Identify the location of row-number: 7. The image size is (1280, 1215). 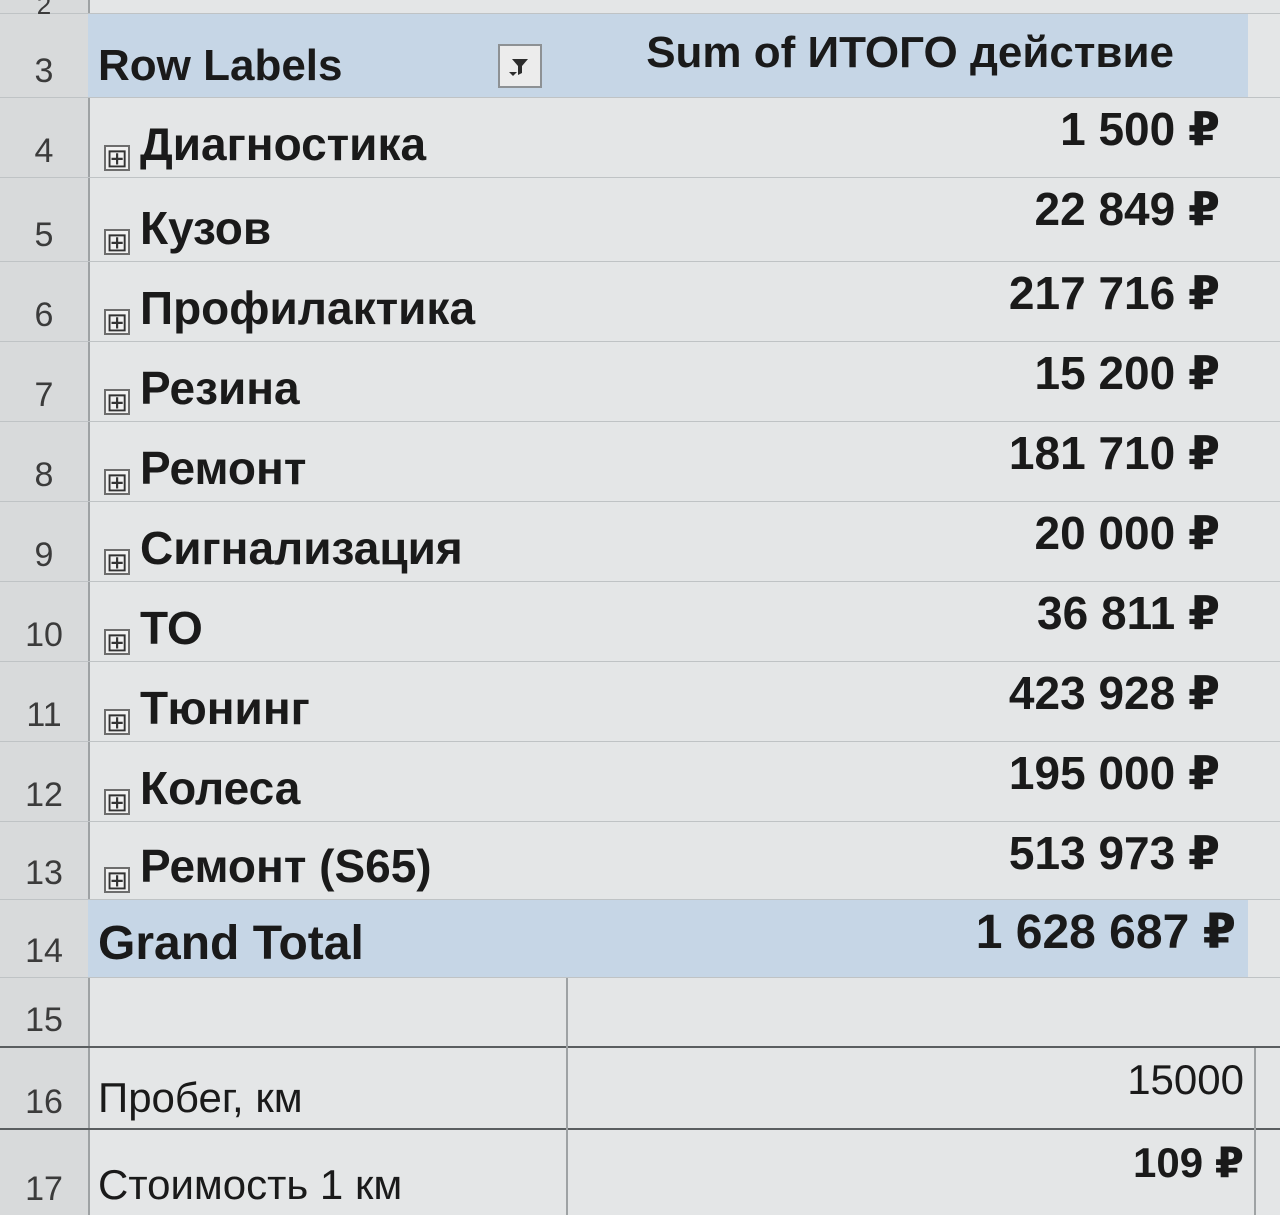
(44, 381).